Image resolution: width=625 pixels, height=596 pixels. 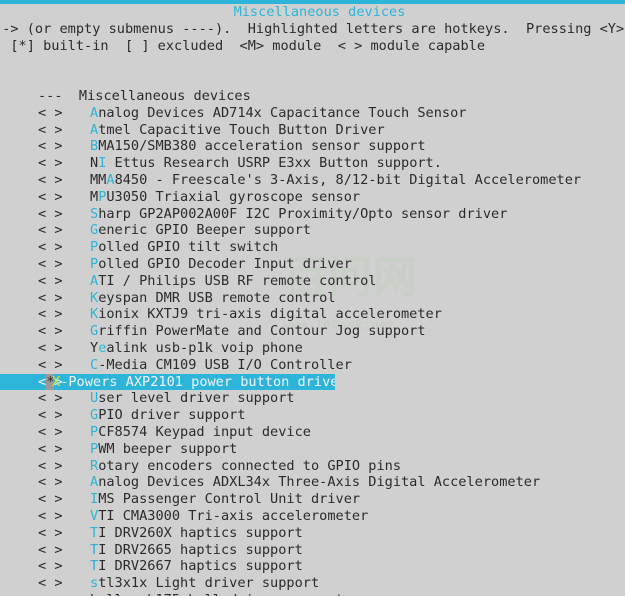 I want to click on menu-item: < > C-Media CM109 USB I/O Controller, so click(x=312, y=365).